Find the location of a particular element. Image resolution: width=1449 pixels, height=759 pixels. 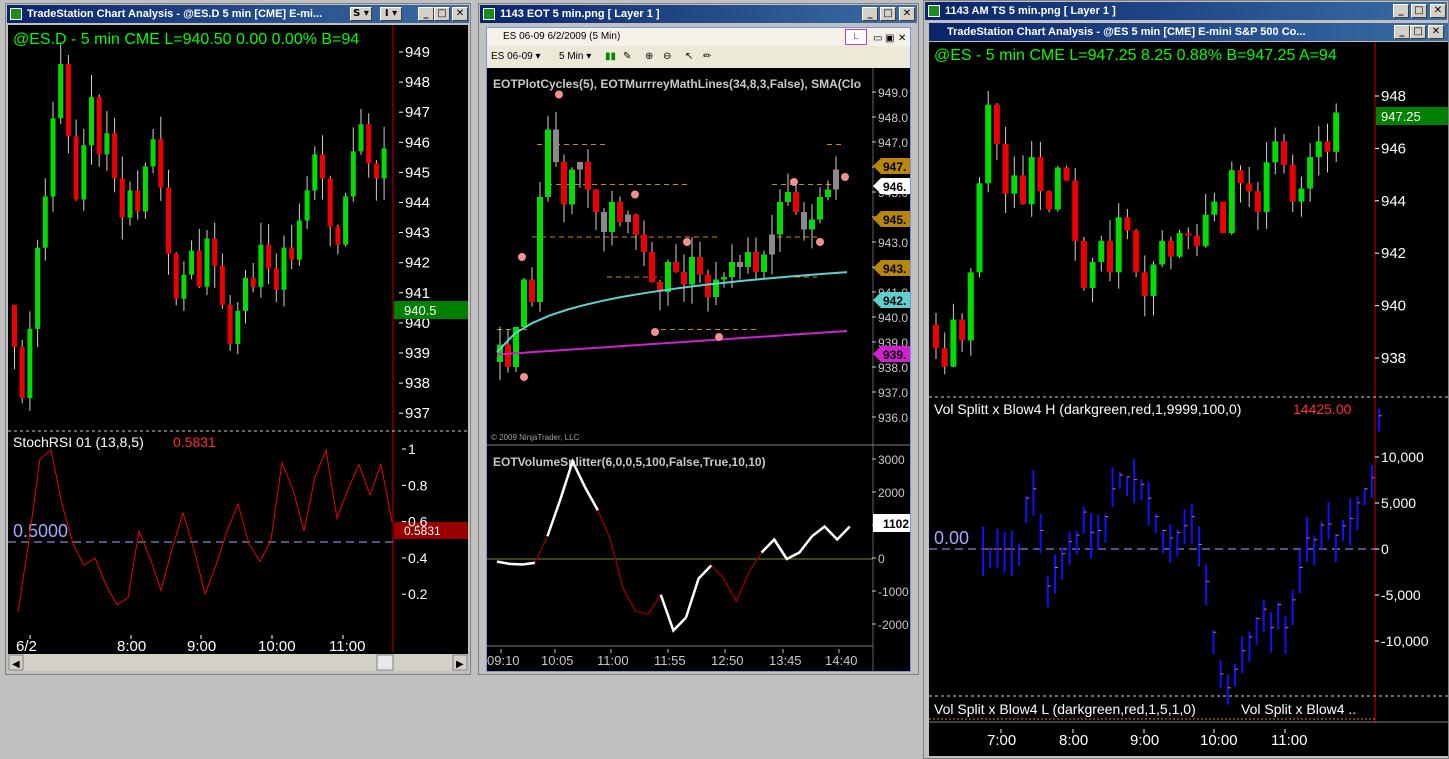

inner-close-icon: ✕ is located at coordinates (1436, 32).